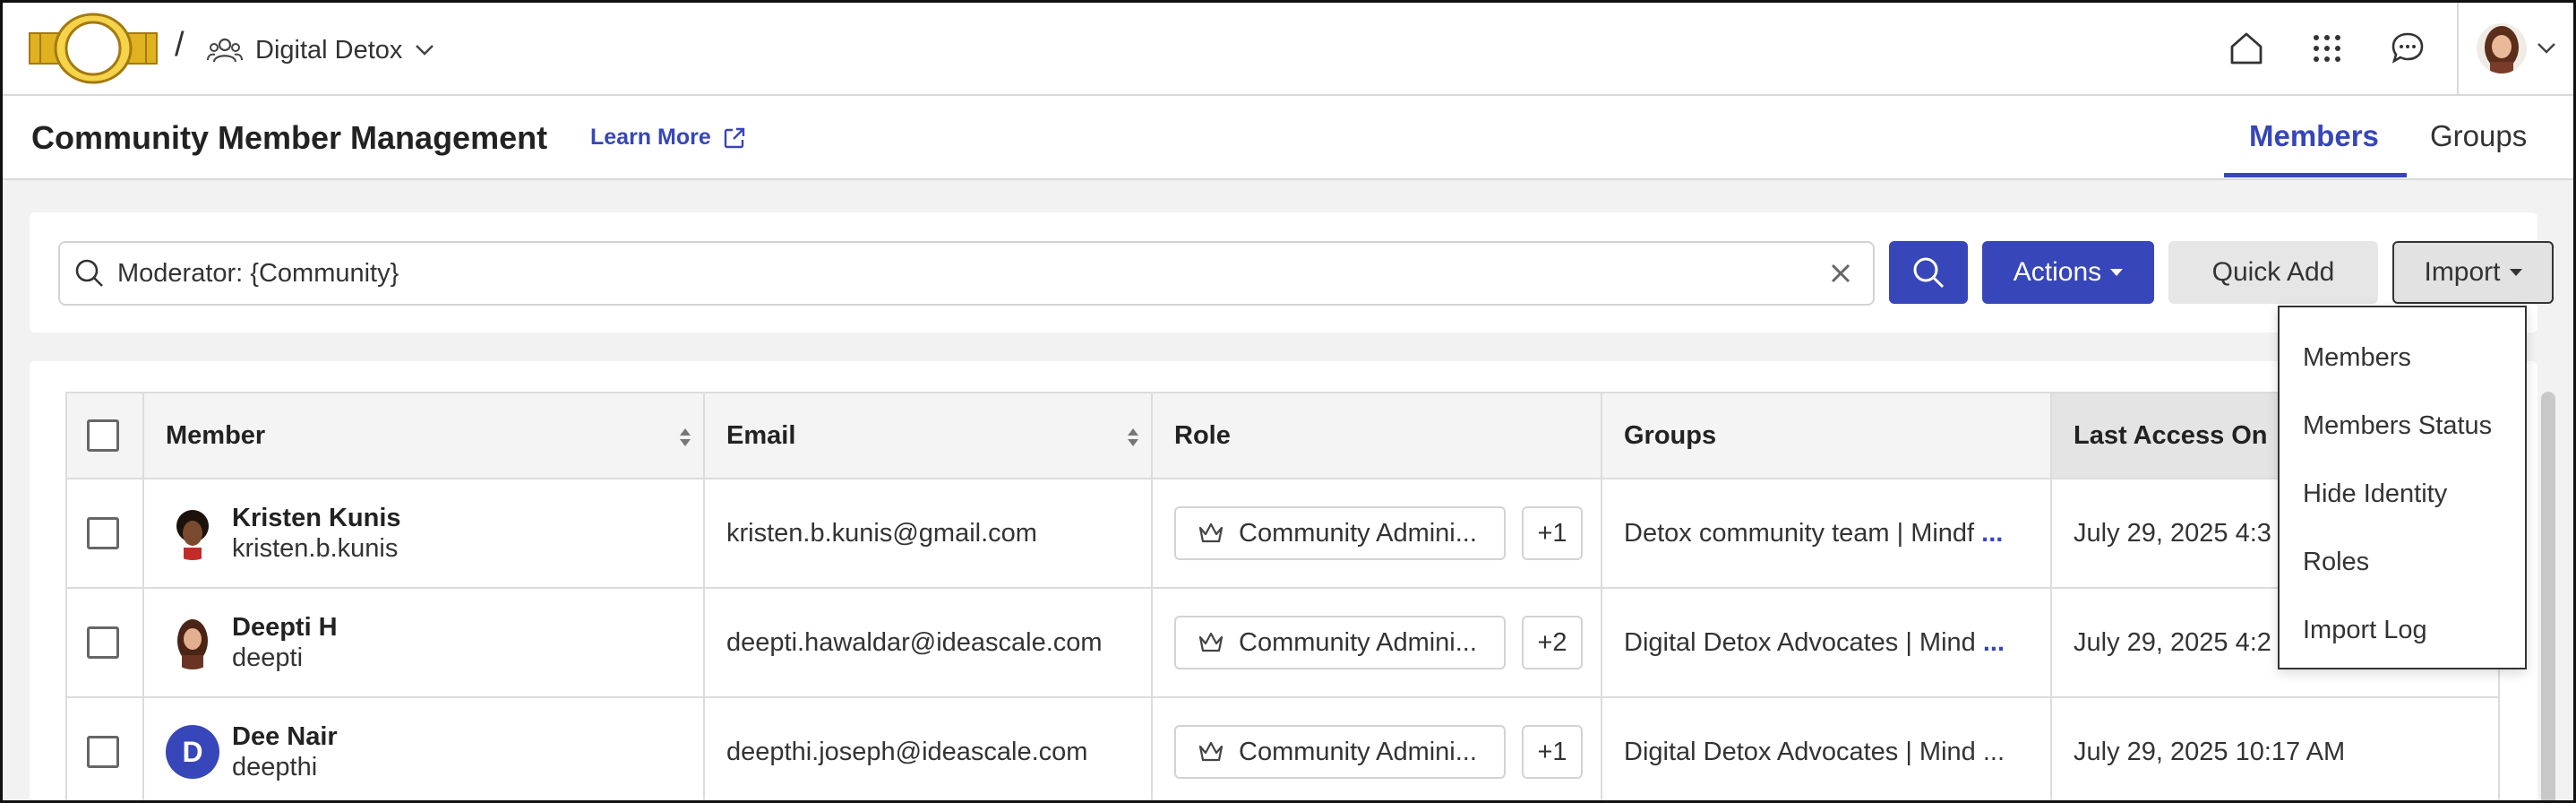  What do you see at coordinates (216, 435) in the screenshot?
I see `column-label: Member` at bounding box center [216, 435].